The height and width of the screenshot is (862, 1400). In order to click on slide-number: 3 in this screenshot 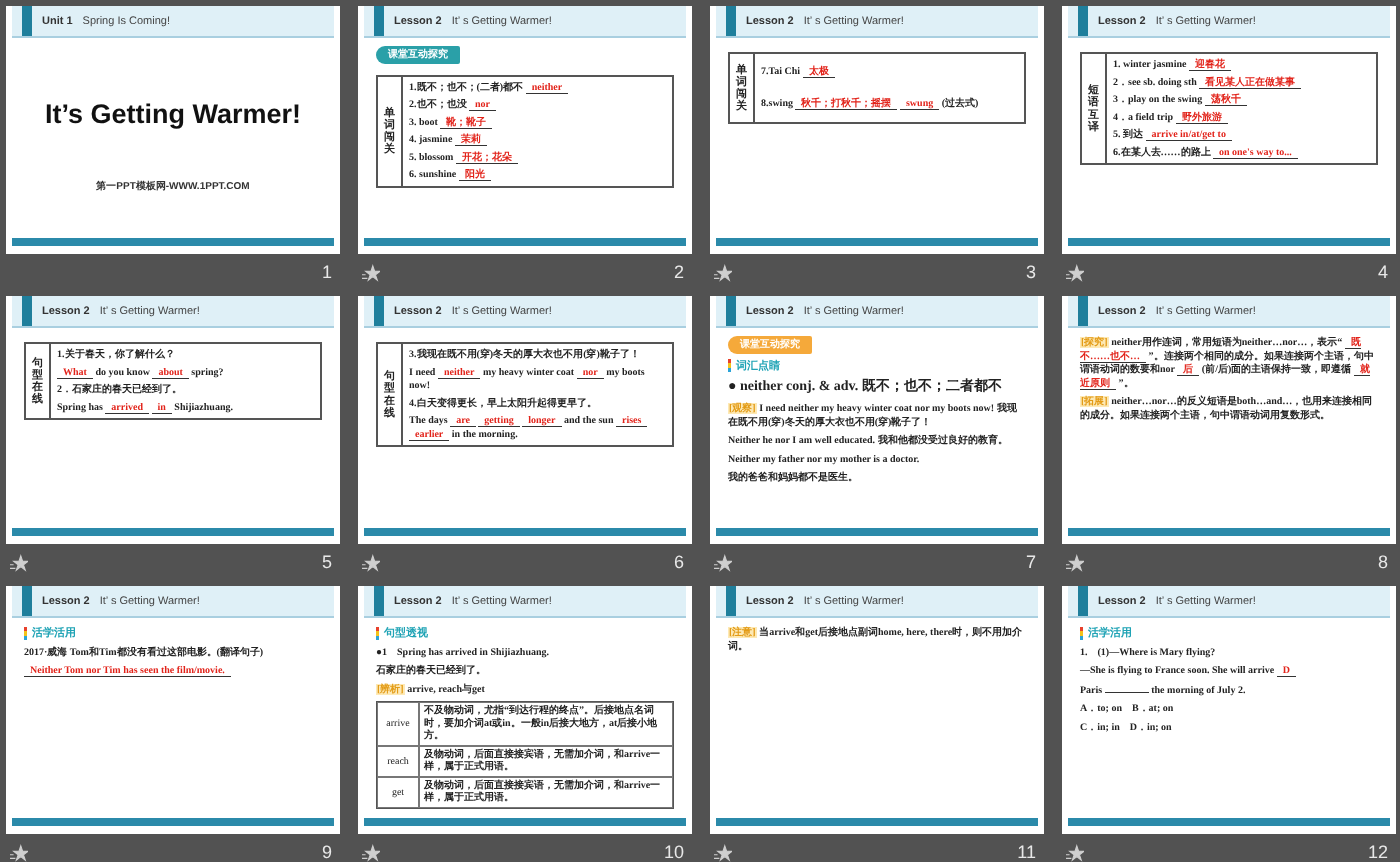, I will do `click(1030, 272)`.